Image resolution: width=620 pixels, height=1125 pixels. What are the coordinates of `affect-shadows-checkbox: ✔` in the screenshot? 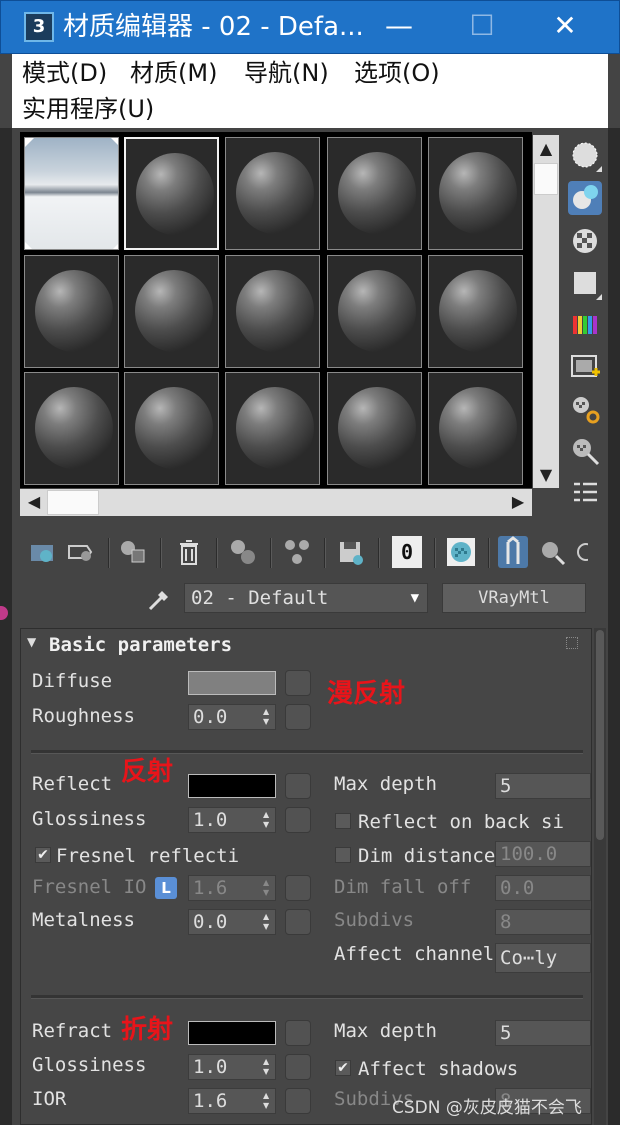 It's located at (343, 1068).